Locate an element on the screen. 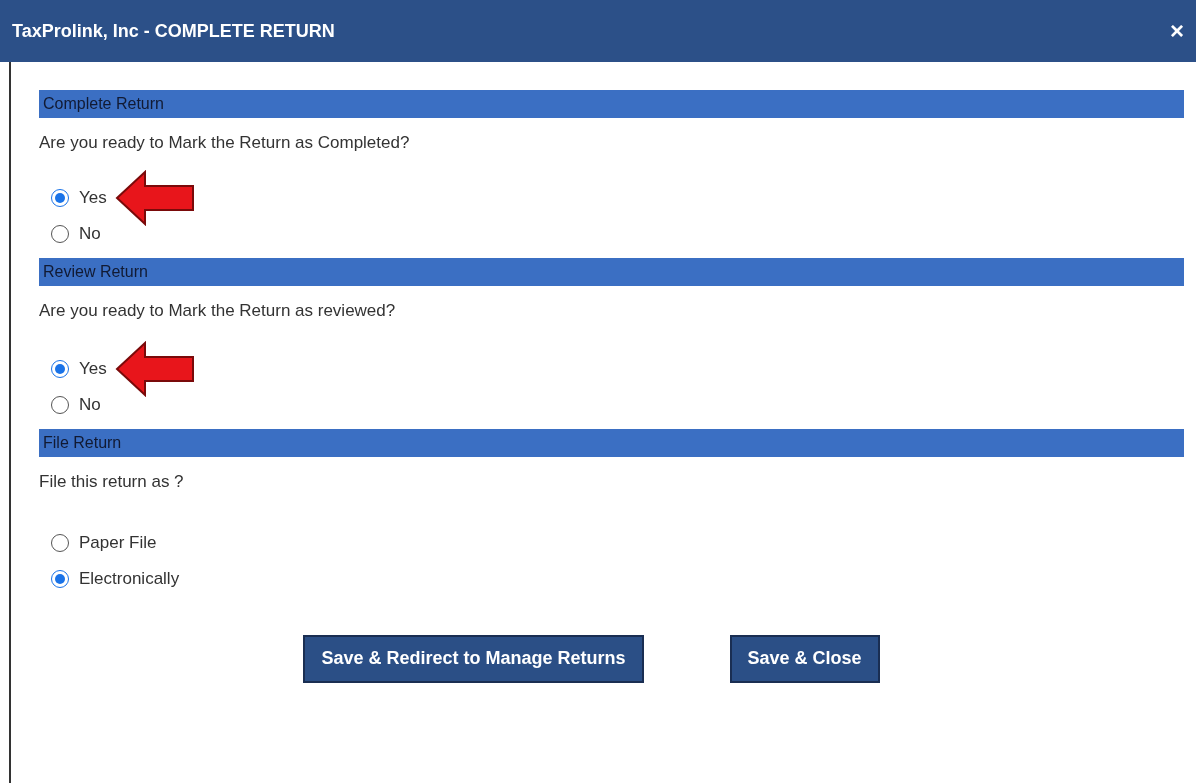 The image size is (1196, 783). question-text: File this return as ? is located at coordinates (111, 482).